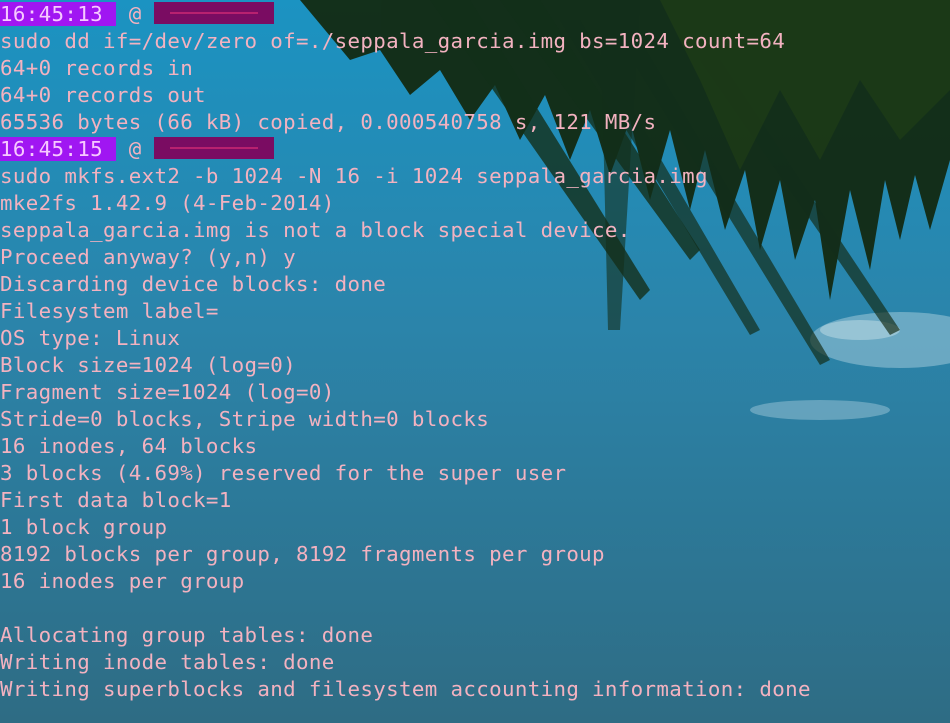 This screenshot has height=723, width=950. I want to click on terminal-line: Discarding device blocks: done, so click(193, 284).